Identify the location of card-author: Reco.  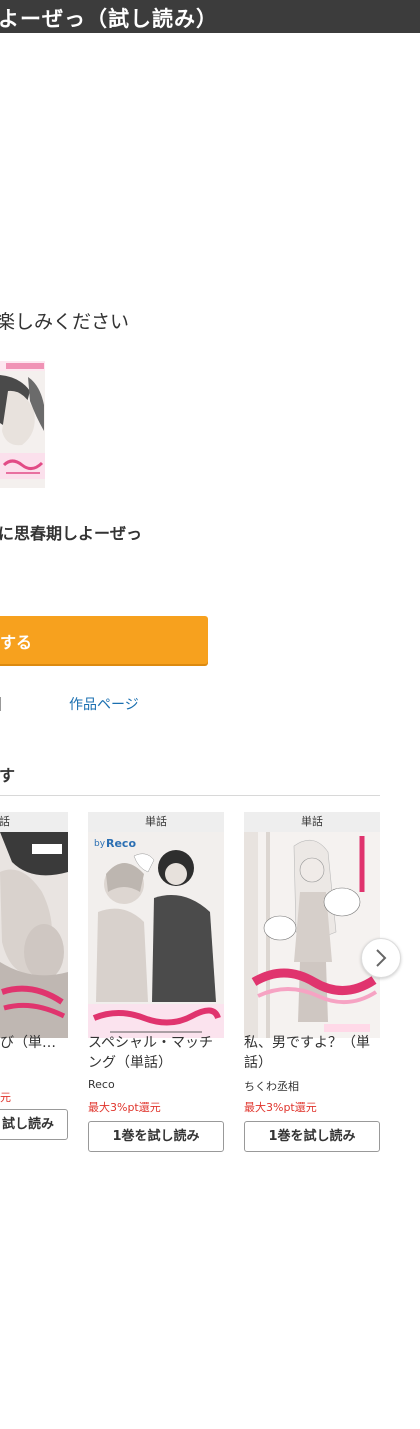
(101, 1084).